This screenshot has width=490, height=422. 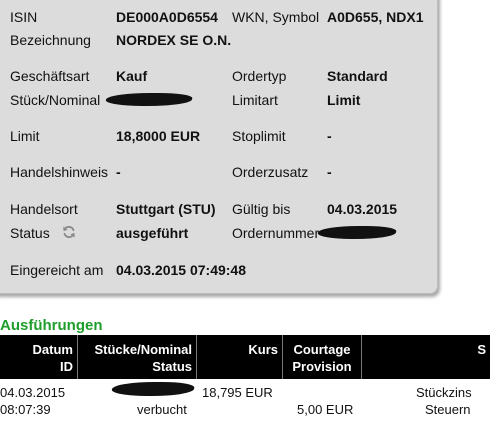 I want to click on limit-label: Limit, so click(x=25, y=136).